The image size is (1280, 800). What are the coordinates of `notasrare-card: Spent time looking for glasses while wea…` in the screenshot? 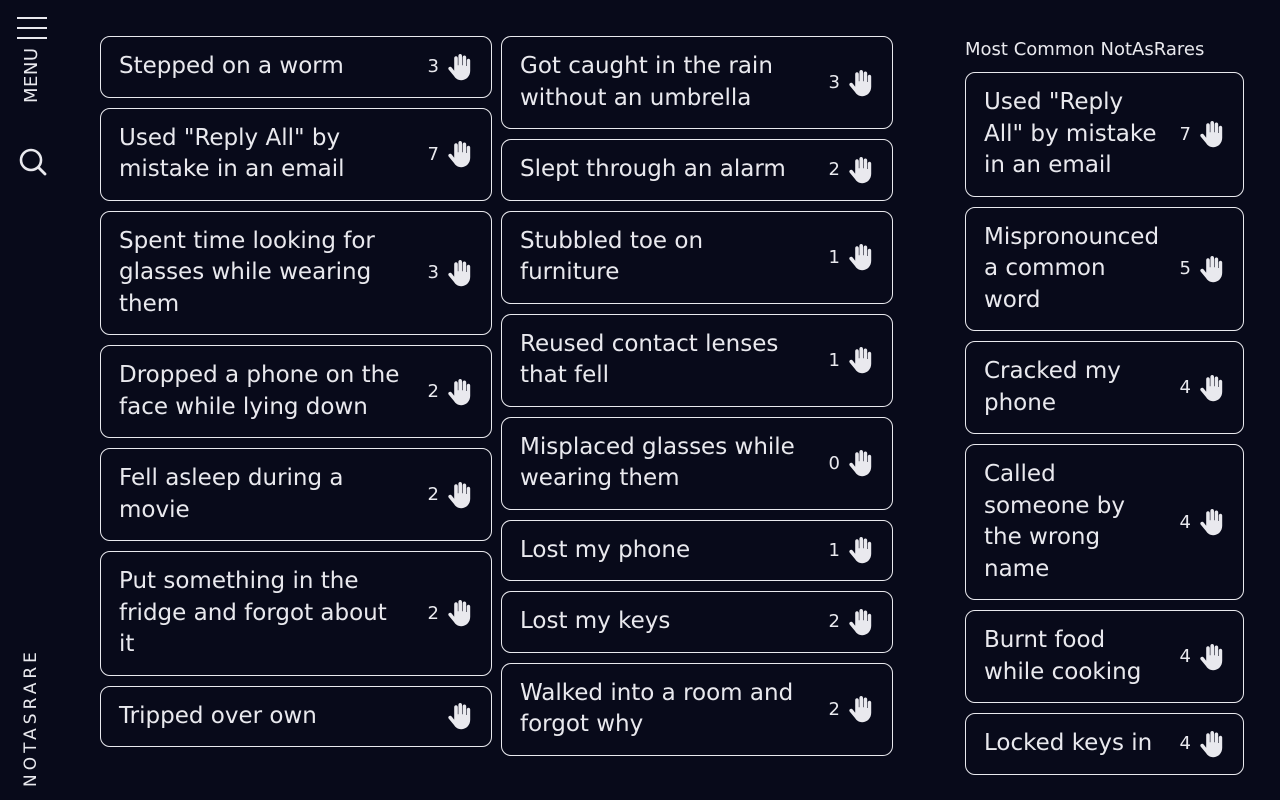 It's located at (296, 272).